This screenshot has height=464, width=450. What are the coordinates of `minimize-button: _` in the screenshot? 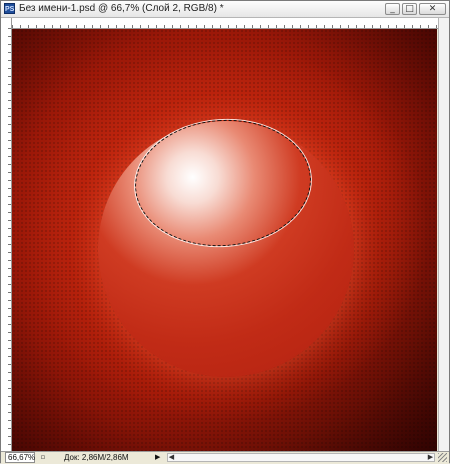 It's located at (392, 9).